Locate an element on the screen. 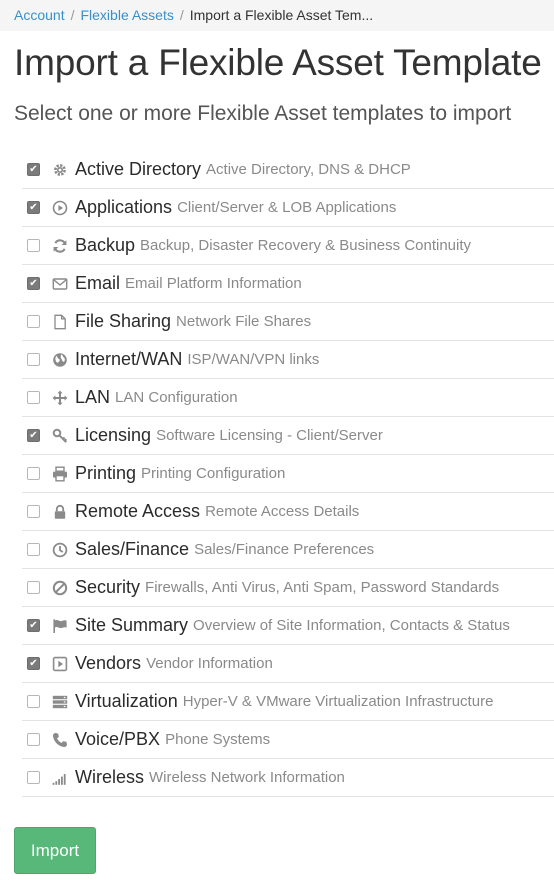 The height and width of the screenshot is (882, 554). template-description: Network File Shares is located at coordinates (244, 321).